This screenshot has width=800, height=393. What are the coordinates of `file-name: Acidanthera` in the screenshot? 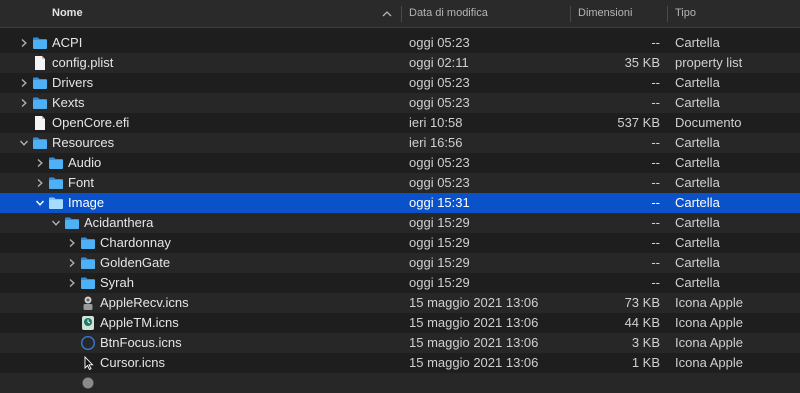 It's located at (118, 223).